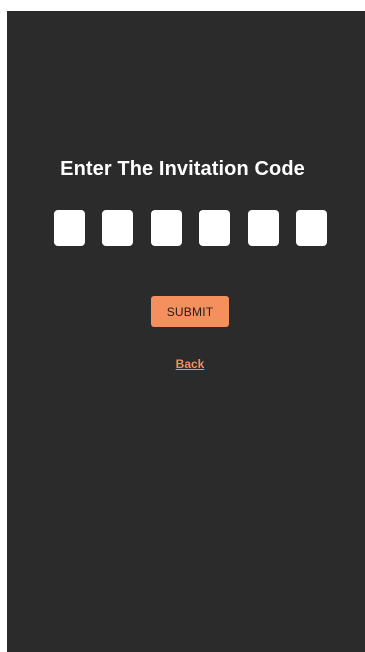 This screenshot has height=652, width=365. Describe the element at coordinates (182, 169) in the screenshot. I see `page-title: Enter The Invitation Code` at that location.